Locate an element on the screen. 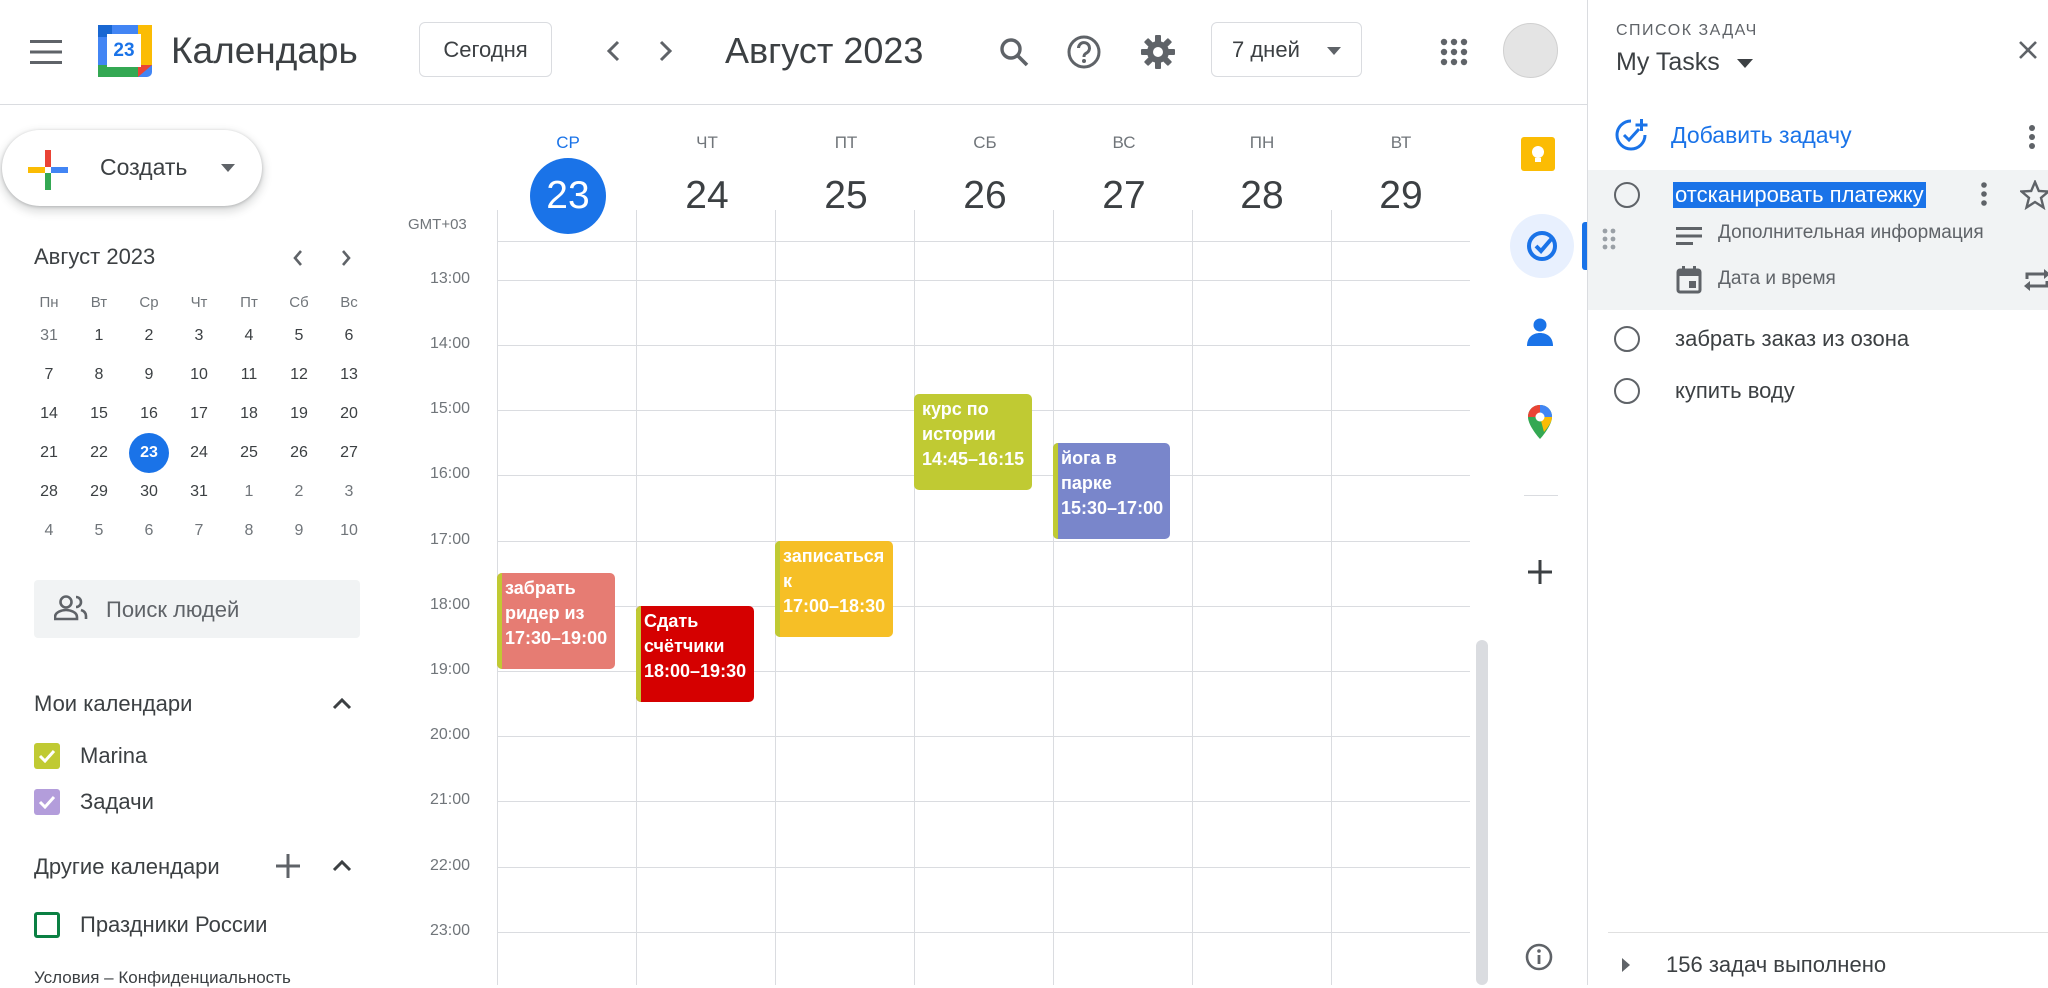 The height and width of the screenshot is (988, 2048). grid-scrollbar is located at coordinates (1482, 812).